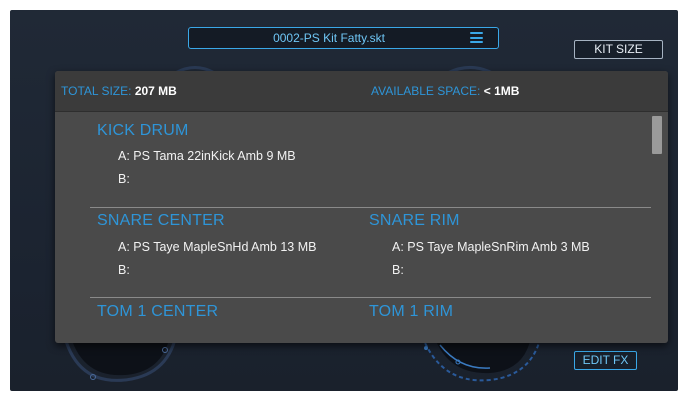 The width and height of the screenshot is (688, 401). I want to click on drum-name-tom1-rim: TOM 1 RIM, so click(411, 311).